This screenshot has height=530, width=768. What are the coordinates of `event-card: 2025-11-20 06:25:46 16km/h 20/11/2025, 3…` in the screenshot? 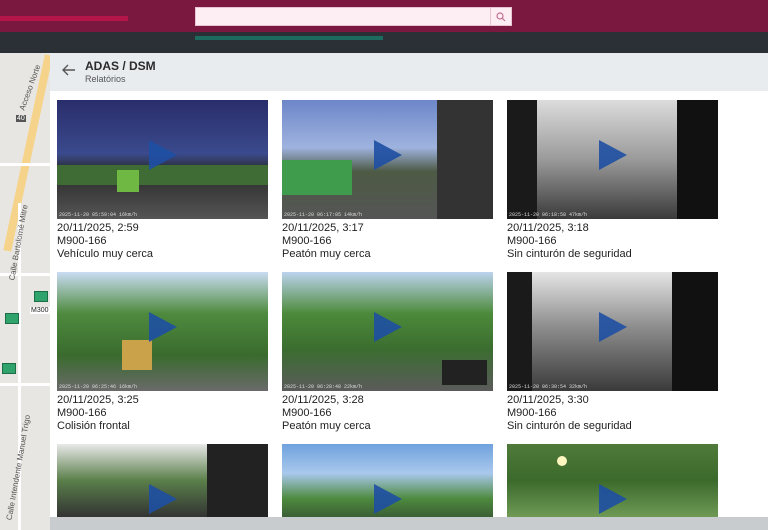 It's located at (162, 352).